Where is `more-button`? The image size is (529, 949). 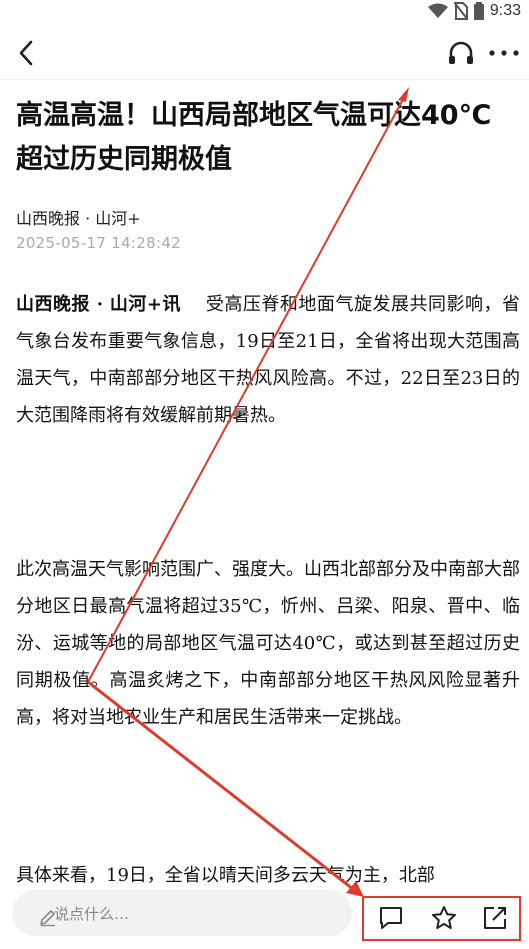 more-button is located at coordinates (504, 53).